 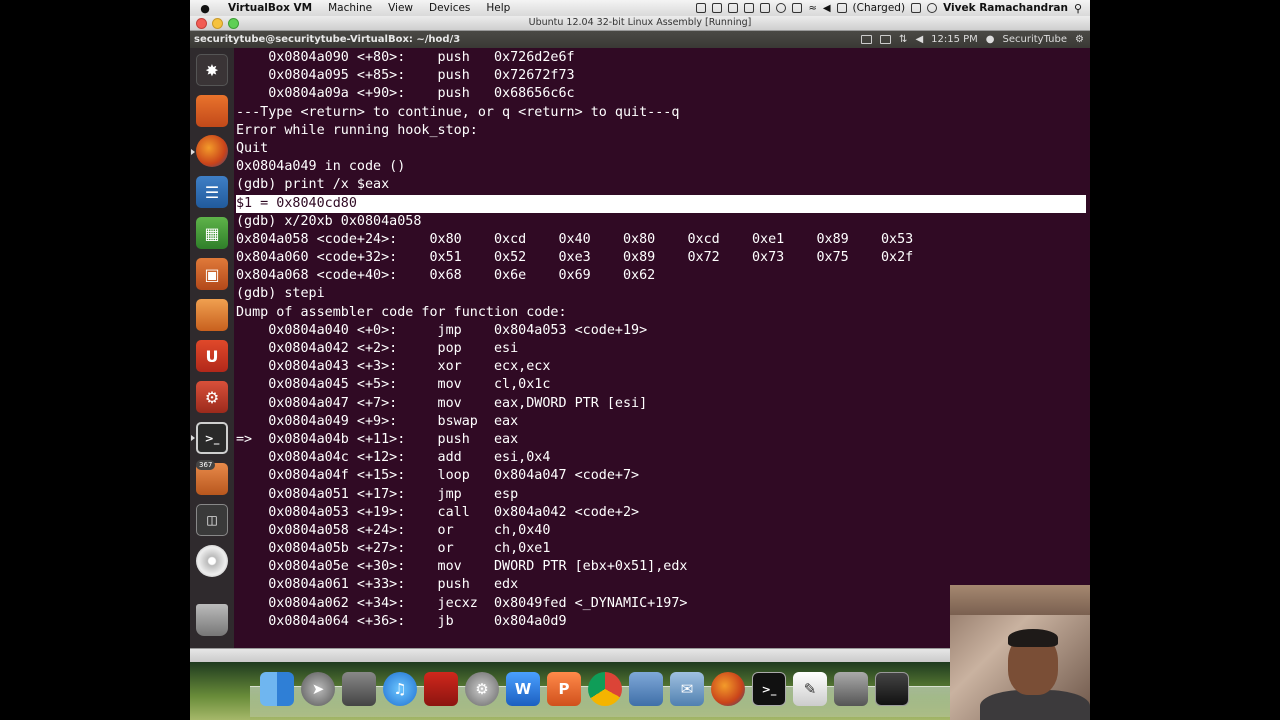 I want to click on terminal-line: Error while running hook_stop:, so click(x=661, y=131).